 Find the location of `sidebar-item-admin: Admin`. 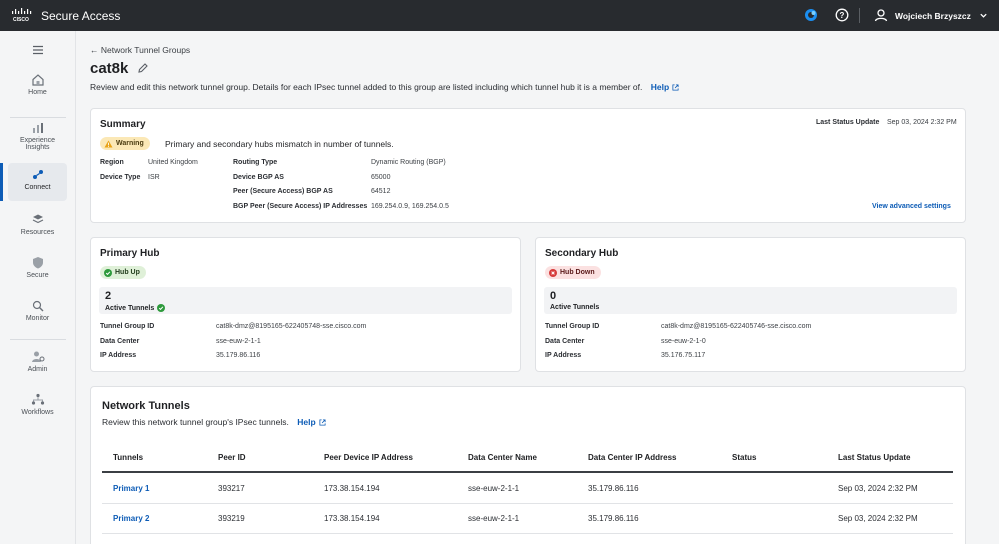

sidebar-item-admin: Admin is located at coordinates (37, 365).